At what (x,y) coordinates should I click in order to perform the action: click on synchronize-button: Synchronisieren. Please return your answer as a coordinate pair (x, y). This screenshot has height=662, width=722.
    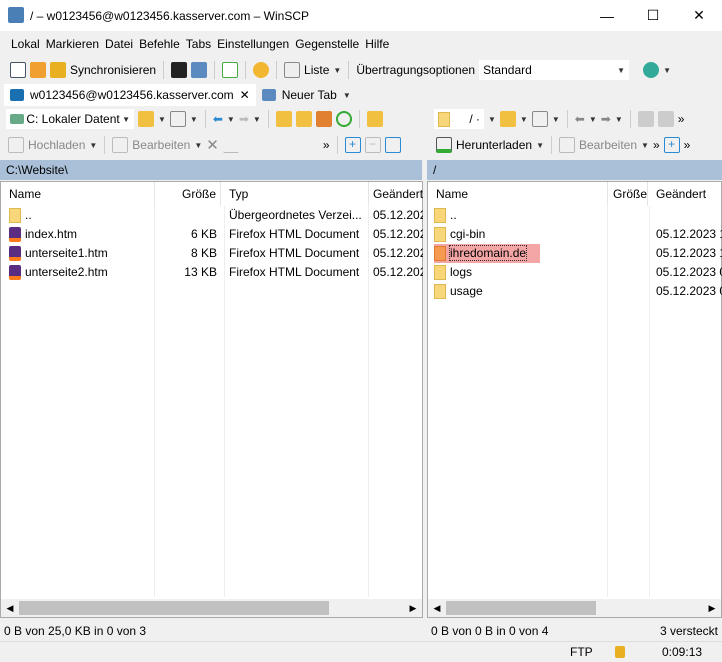
    Looking at the image, I should click on (113, 70).